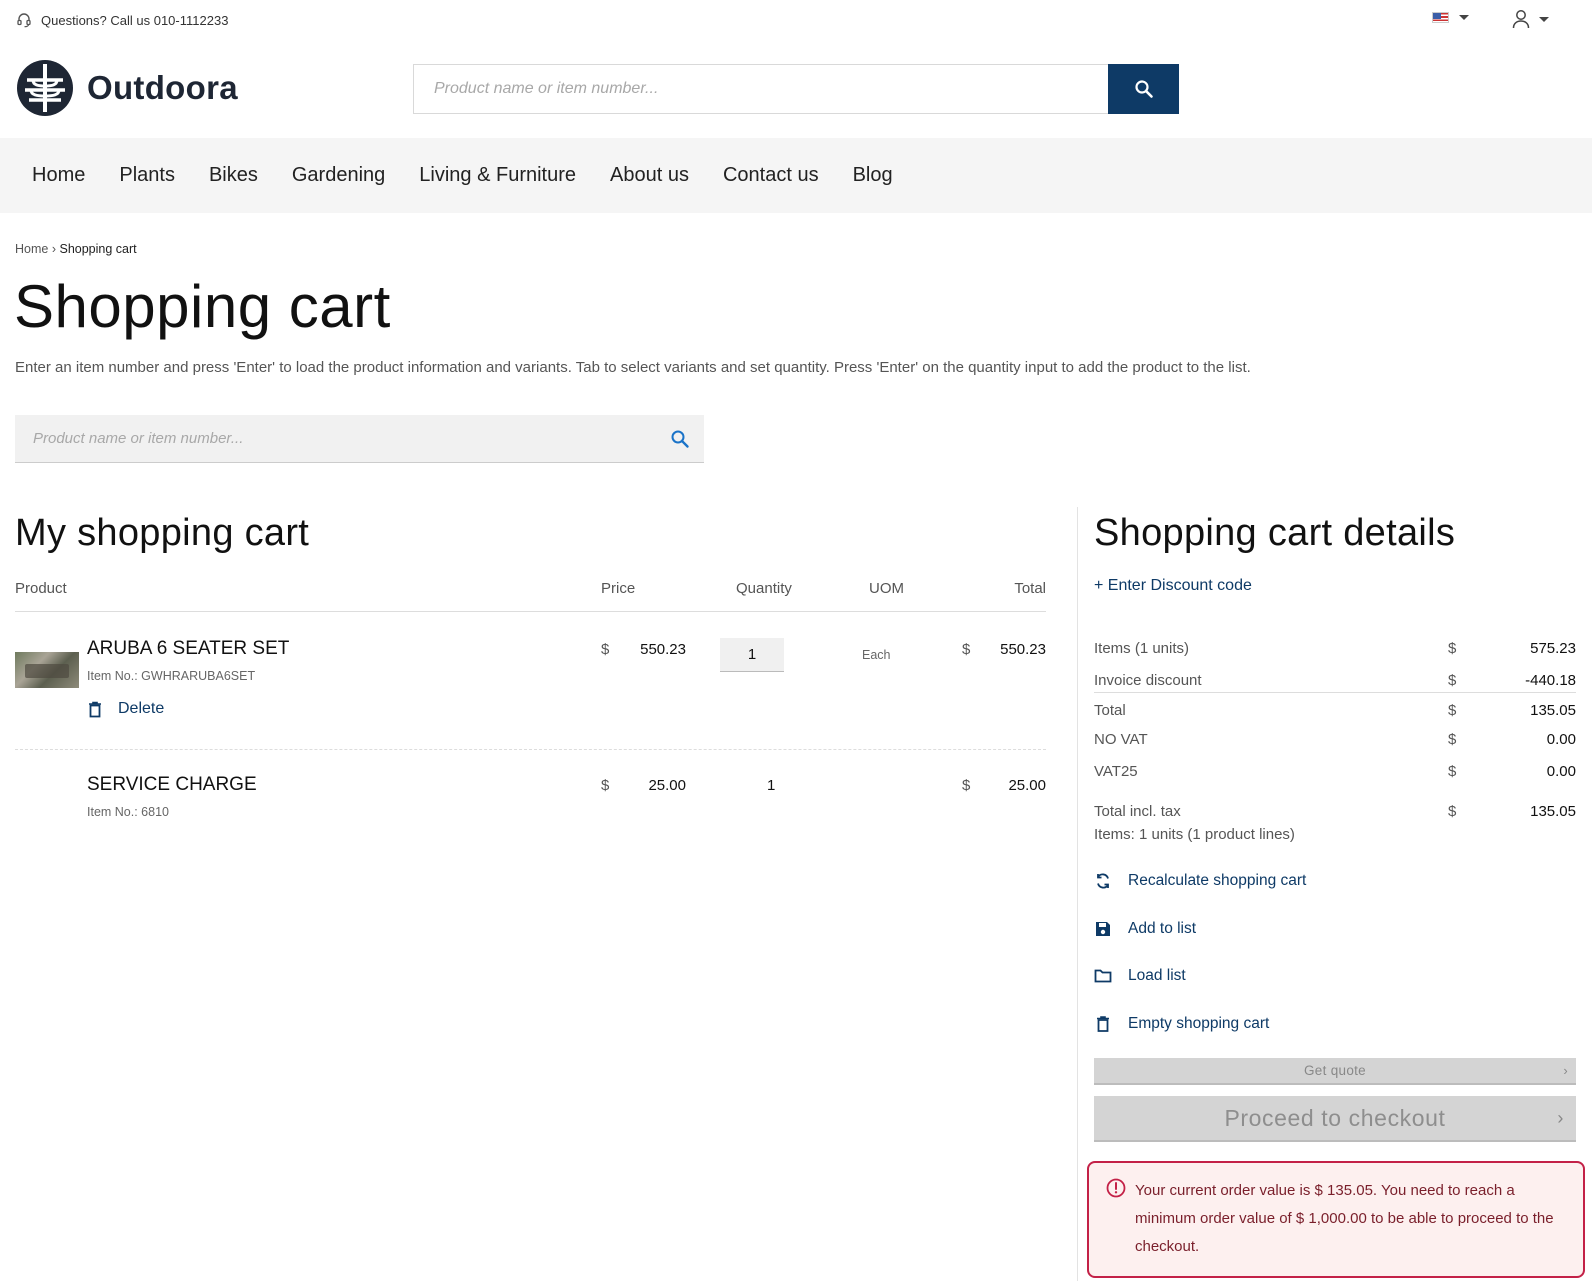 The image size is (1592, 1281). What do you see at coordinates (752, 655) in the screenshot?
I see `quantity-input` at bounding box center [752, 655].